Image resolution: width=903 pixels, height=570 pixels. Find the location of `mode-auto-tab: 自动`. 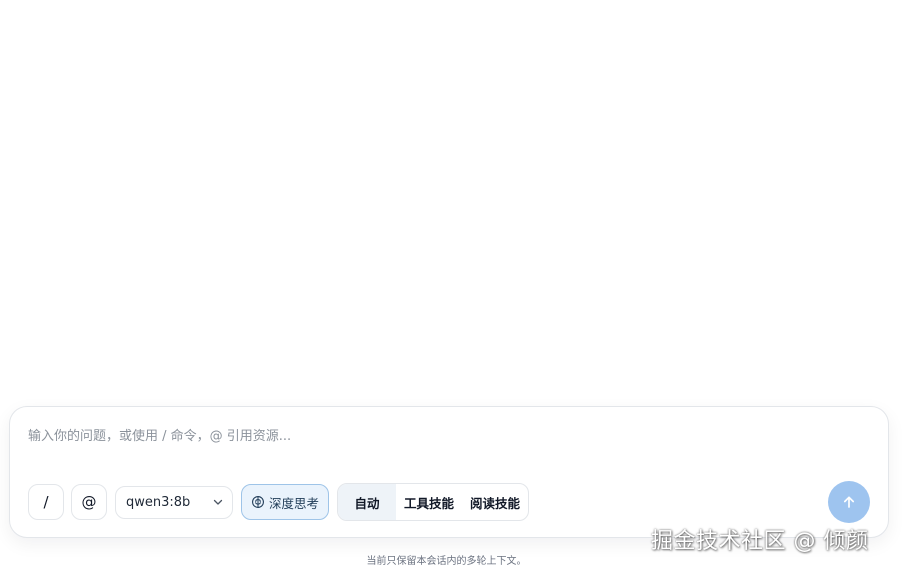

mode-auto-tab: 自动 is located at coordinates (367, 502).